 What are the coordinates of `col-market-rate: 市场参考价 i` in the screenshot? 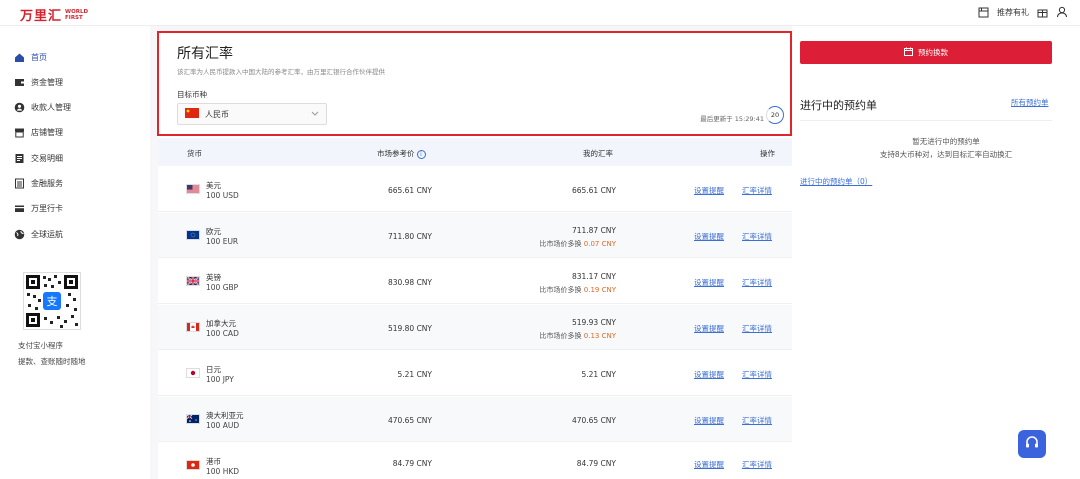 It's located at (401, 153).